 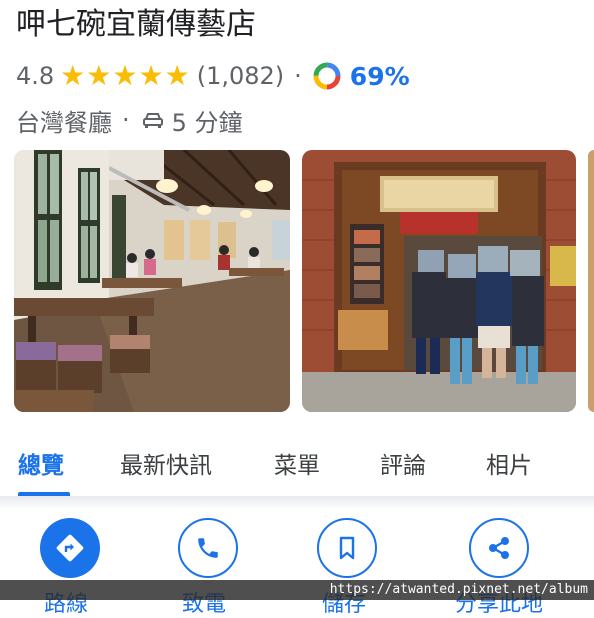 I want to click on directions-icon, so click(x=70, y=548).